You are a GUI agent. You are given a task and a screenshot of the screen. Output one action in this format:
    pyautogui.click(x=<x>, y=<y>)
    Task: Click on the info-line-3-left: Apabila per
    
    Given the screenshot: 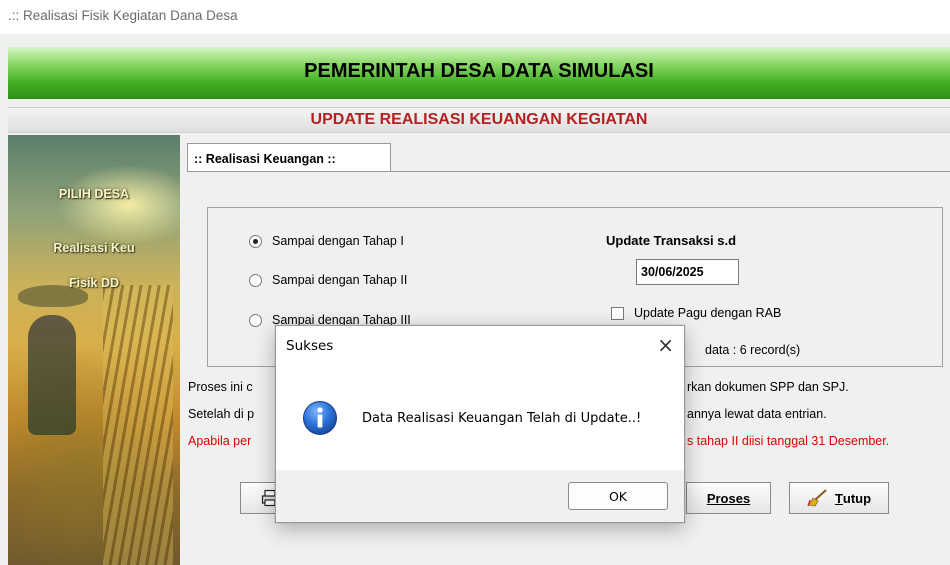 What is the action you would take?
    pyautogui.click(x=220, y=441)
    